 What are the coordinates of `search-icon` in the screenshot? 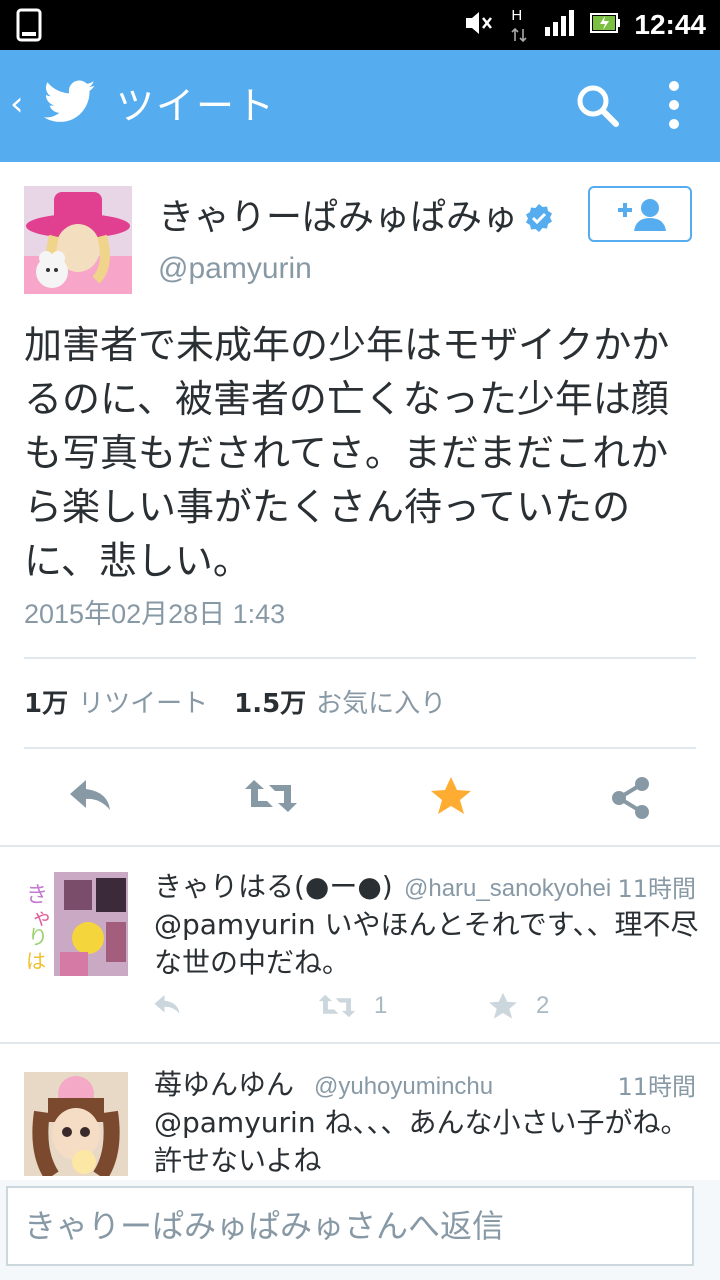 It's located at (598, 108).